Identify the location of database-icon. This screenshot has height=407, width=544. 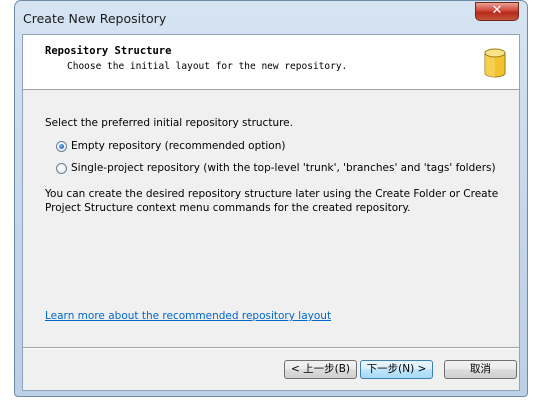
(495, 63).